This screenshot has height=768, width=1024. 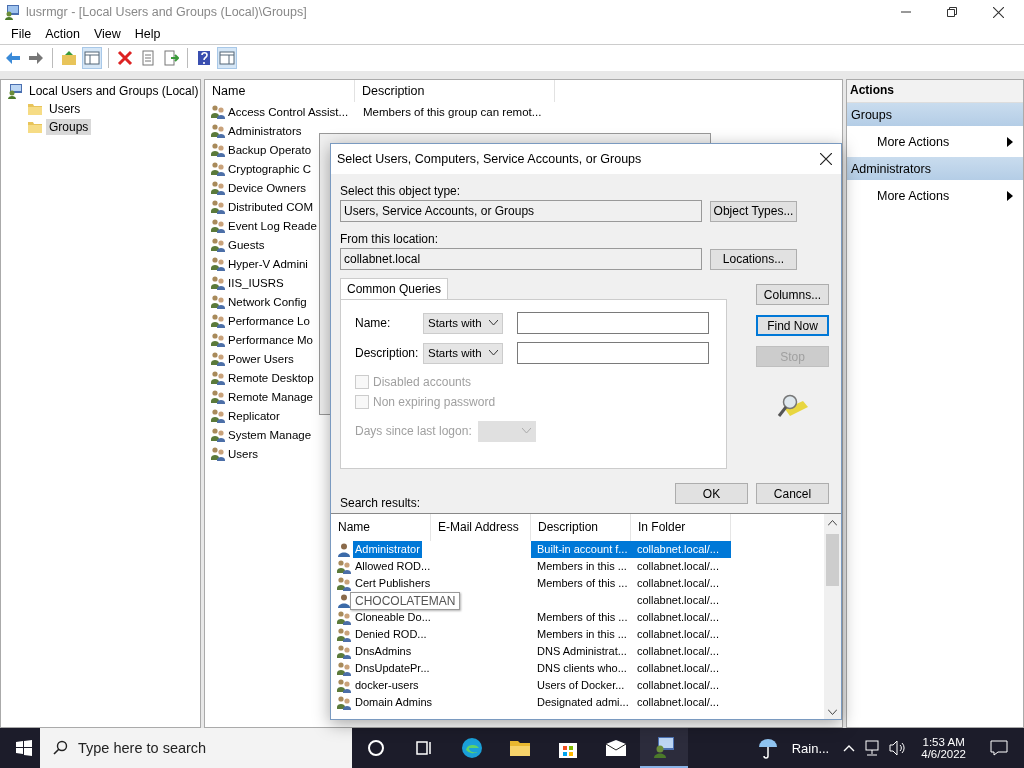 What do you see at coordinates (344, 549) in the screenshot?
I see `user-icon` at bounding box center [344, 549].